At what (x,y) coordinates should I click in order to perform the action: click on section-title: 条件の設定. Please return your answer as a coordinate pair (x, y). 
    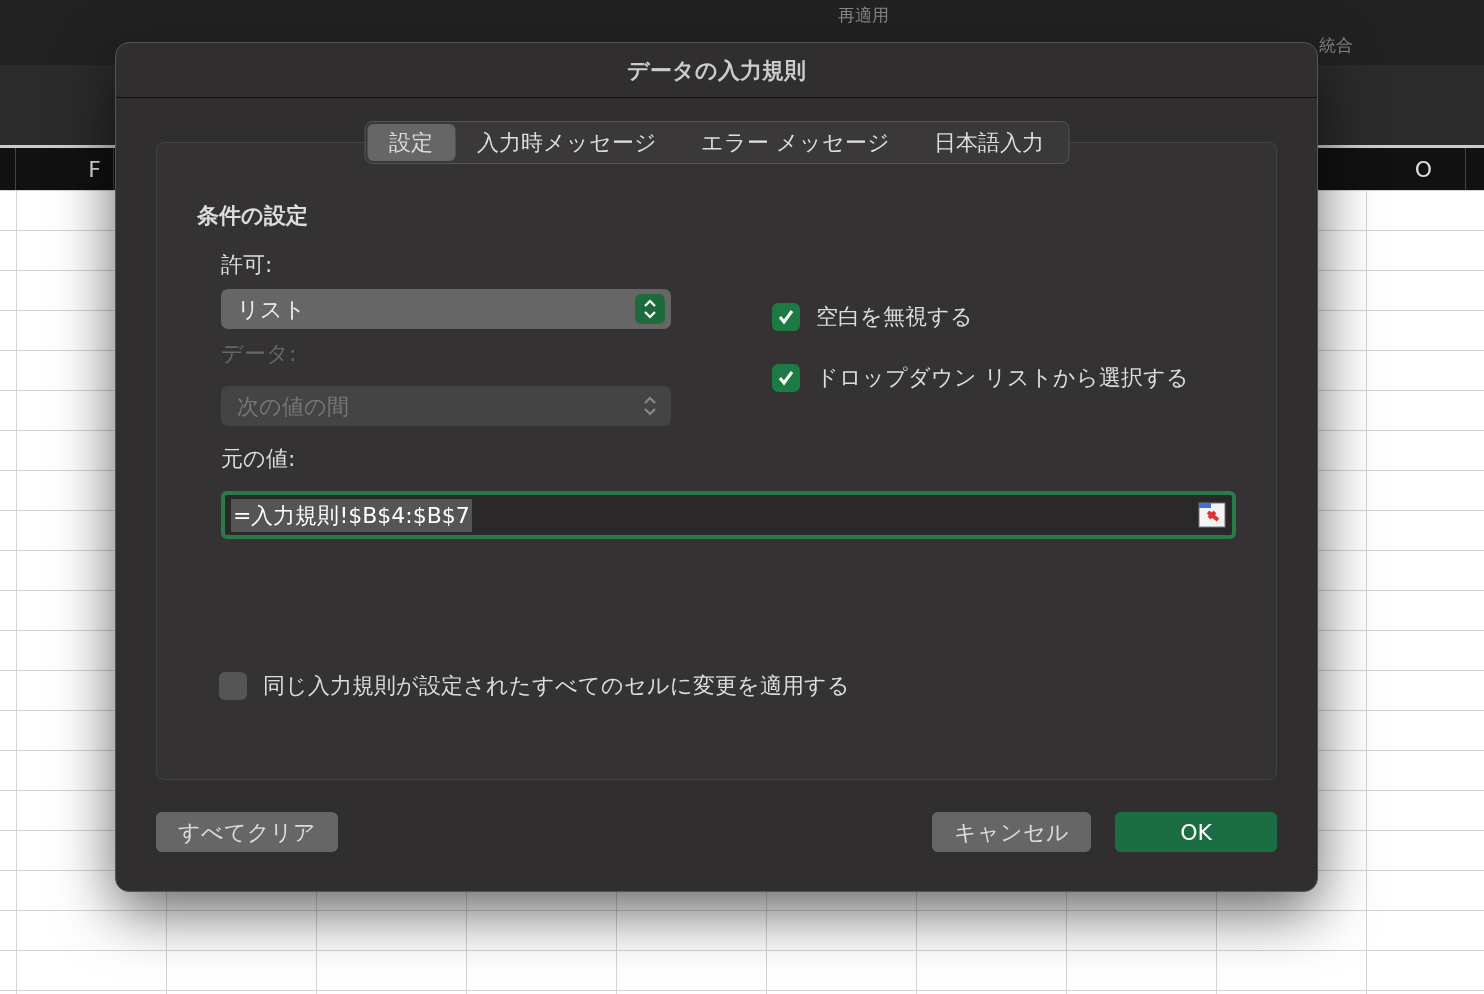
    Looking at the image, I should click on (253, 216).